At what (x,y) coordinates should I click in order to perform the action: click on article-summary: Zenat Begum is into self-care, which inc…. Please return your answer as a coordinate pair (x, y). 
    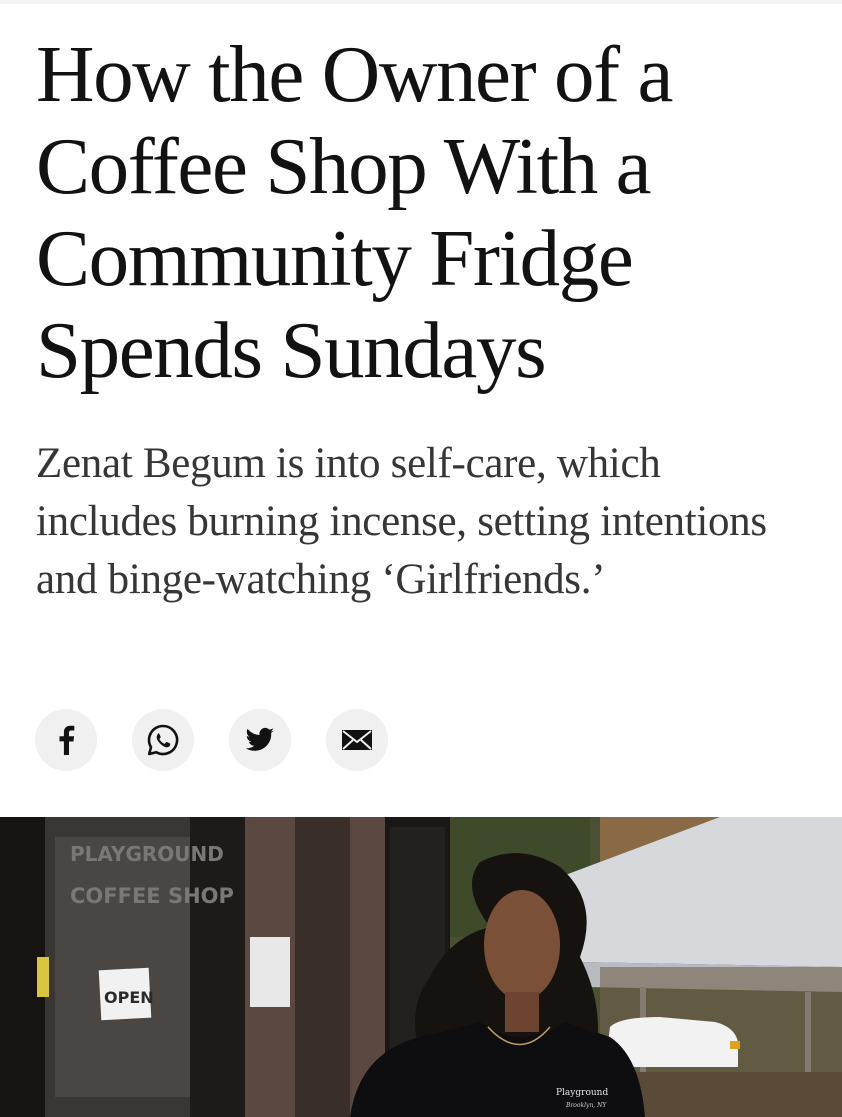
    Looking at the image, I should click on (401, 521).